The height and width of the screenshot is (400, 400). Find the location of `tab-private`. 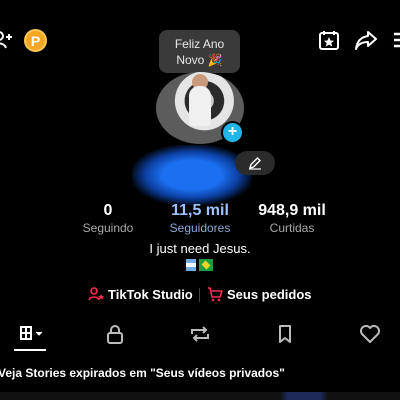

tab-private is located at coordinates (115, 334).